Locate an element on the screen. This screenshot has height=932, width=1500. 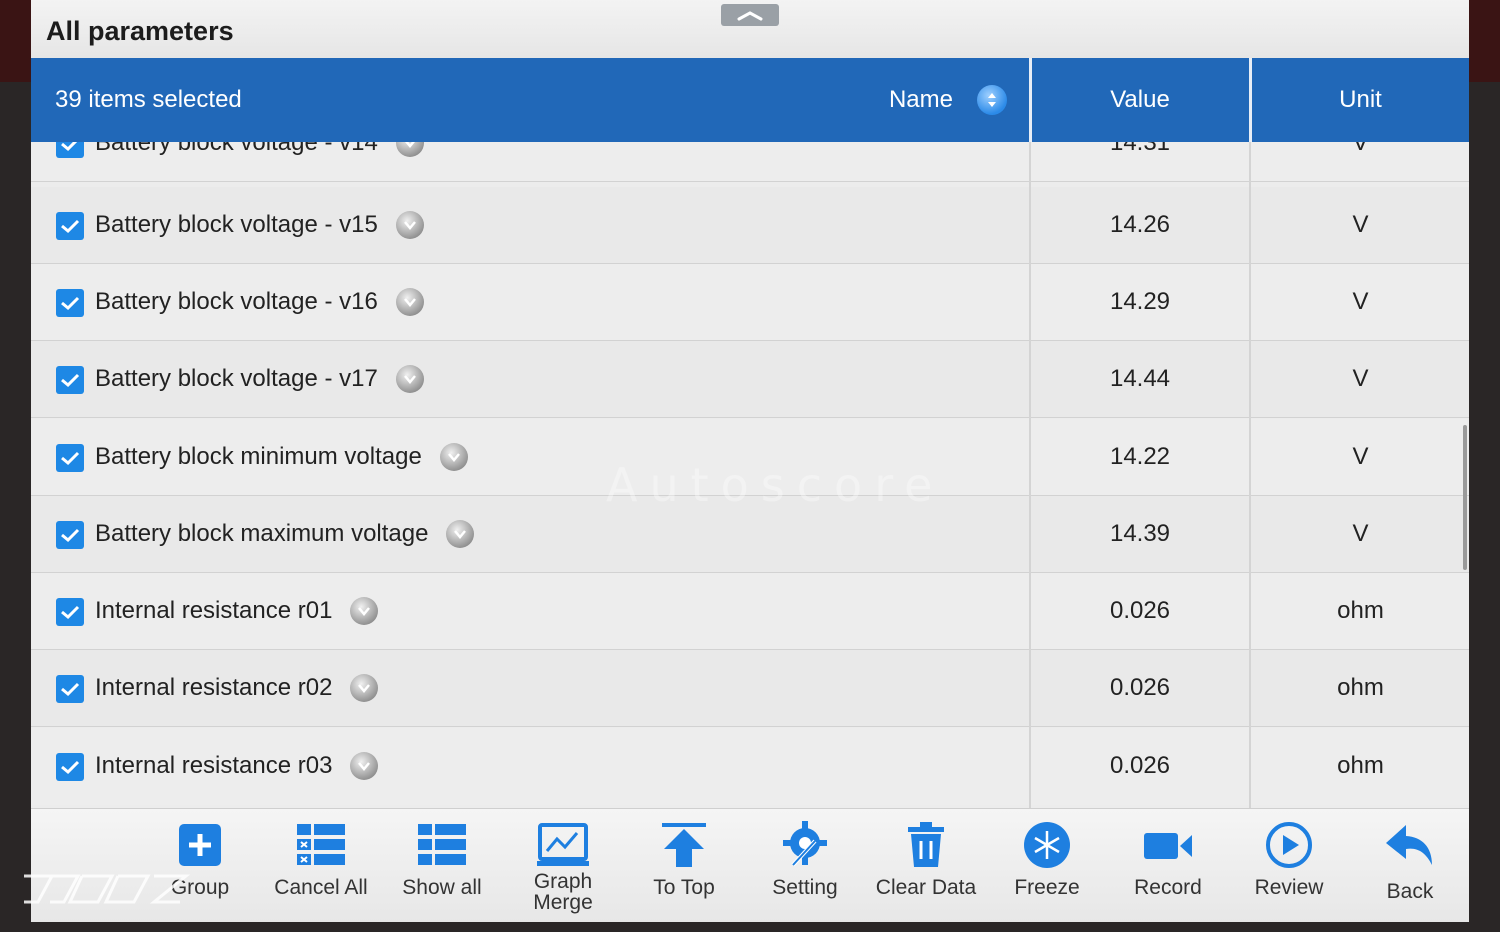
table-row: Battery block voltage - v17 14.44 V is located at coordinates (750, 379).